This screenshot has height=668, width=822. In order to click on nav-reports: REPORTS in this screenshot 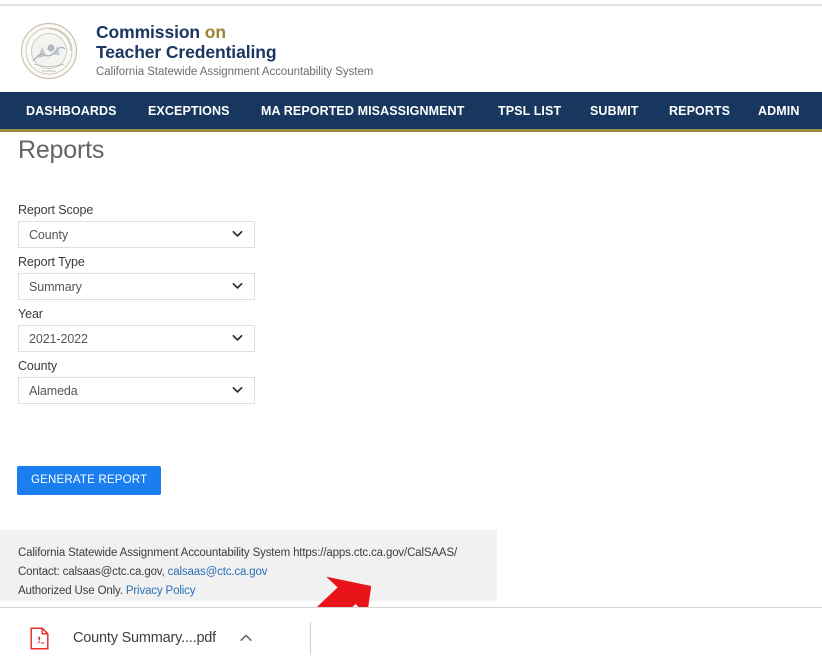, I will do `click(699, 111)`.